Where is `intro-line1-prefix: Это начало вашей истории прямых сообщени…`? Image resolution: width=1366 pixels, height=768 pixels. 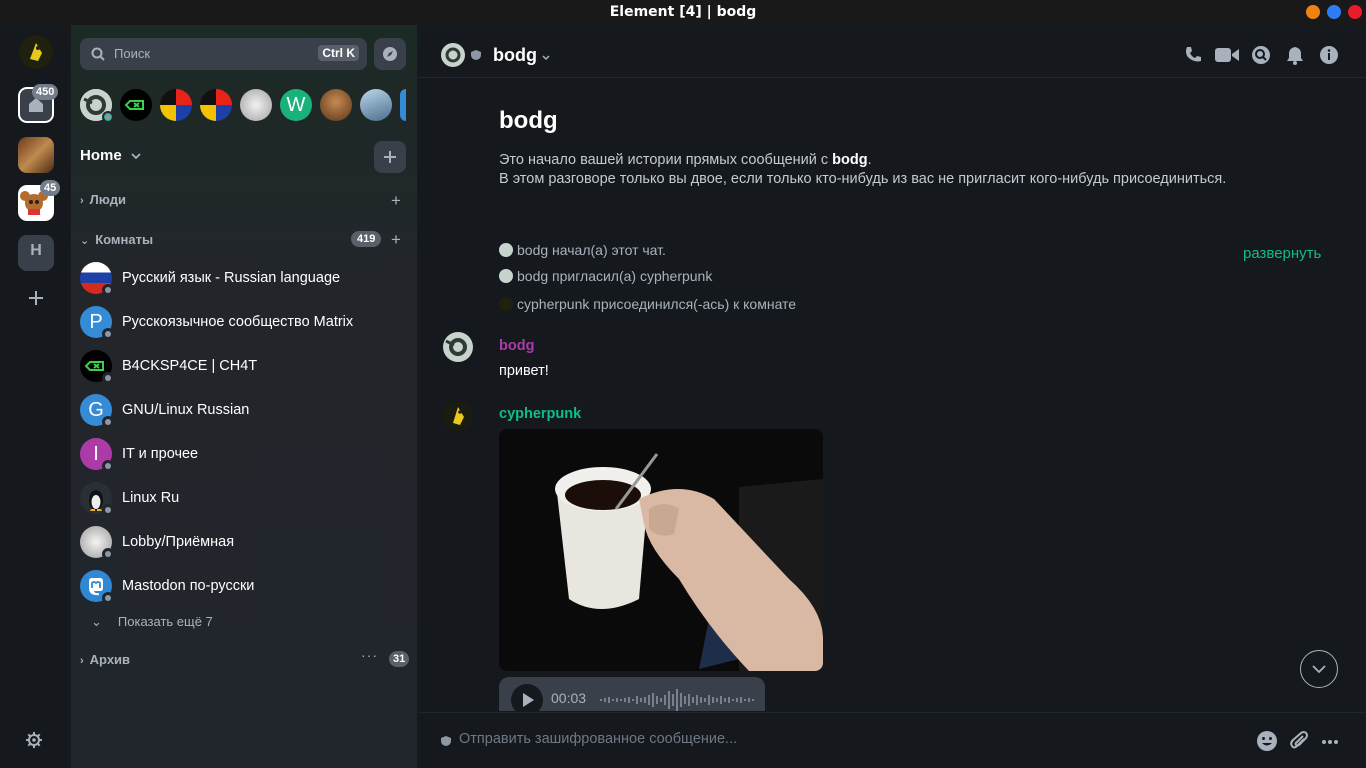 intro-line1-prefix: Это начало вашей истории прямых сообщени… is located at coordinates (666, 160).